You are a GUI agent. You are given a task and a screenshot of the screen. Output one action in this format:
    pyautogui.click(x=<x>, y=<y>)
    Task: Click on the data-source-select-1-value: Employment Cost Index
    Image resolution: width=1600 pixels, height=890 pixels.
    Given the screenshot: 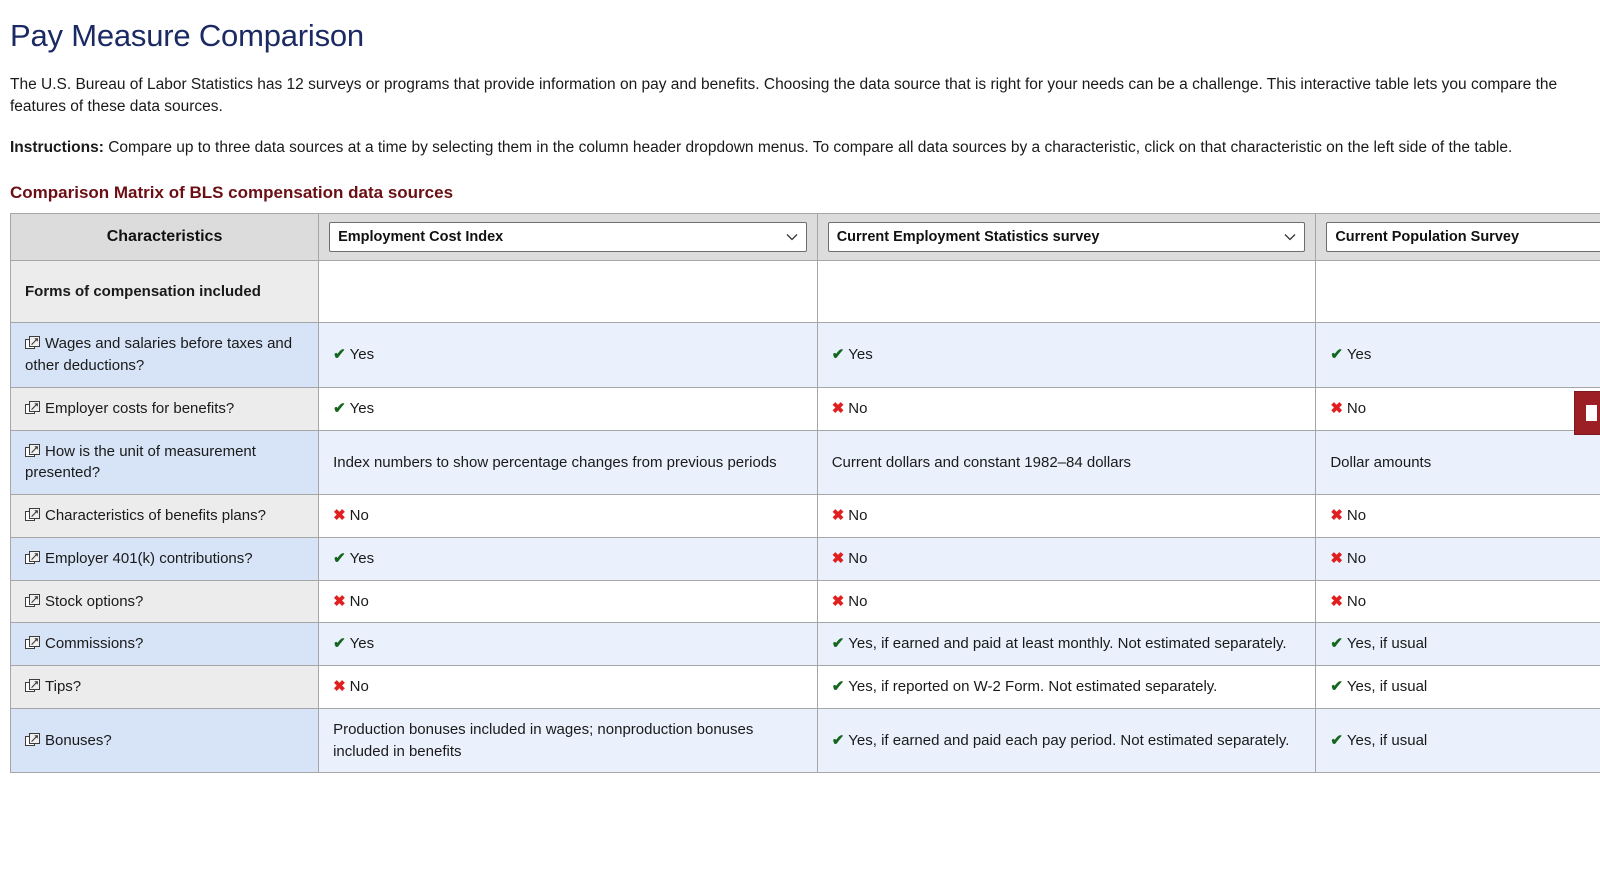 What is the action you would take?
    pyautogui.click(x=421, y=237)
    